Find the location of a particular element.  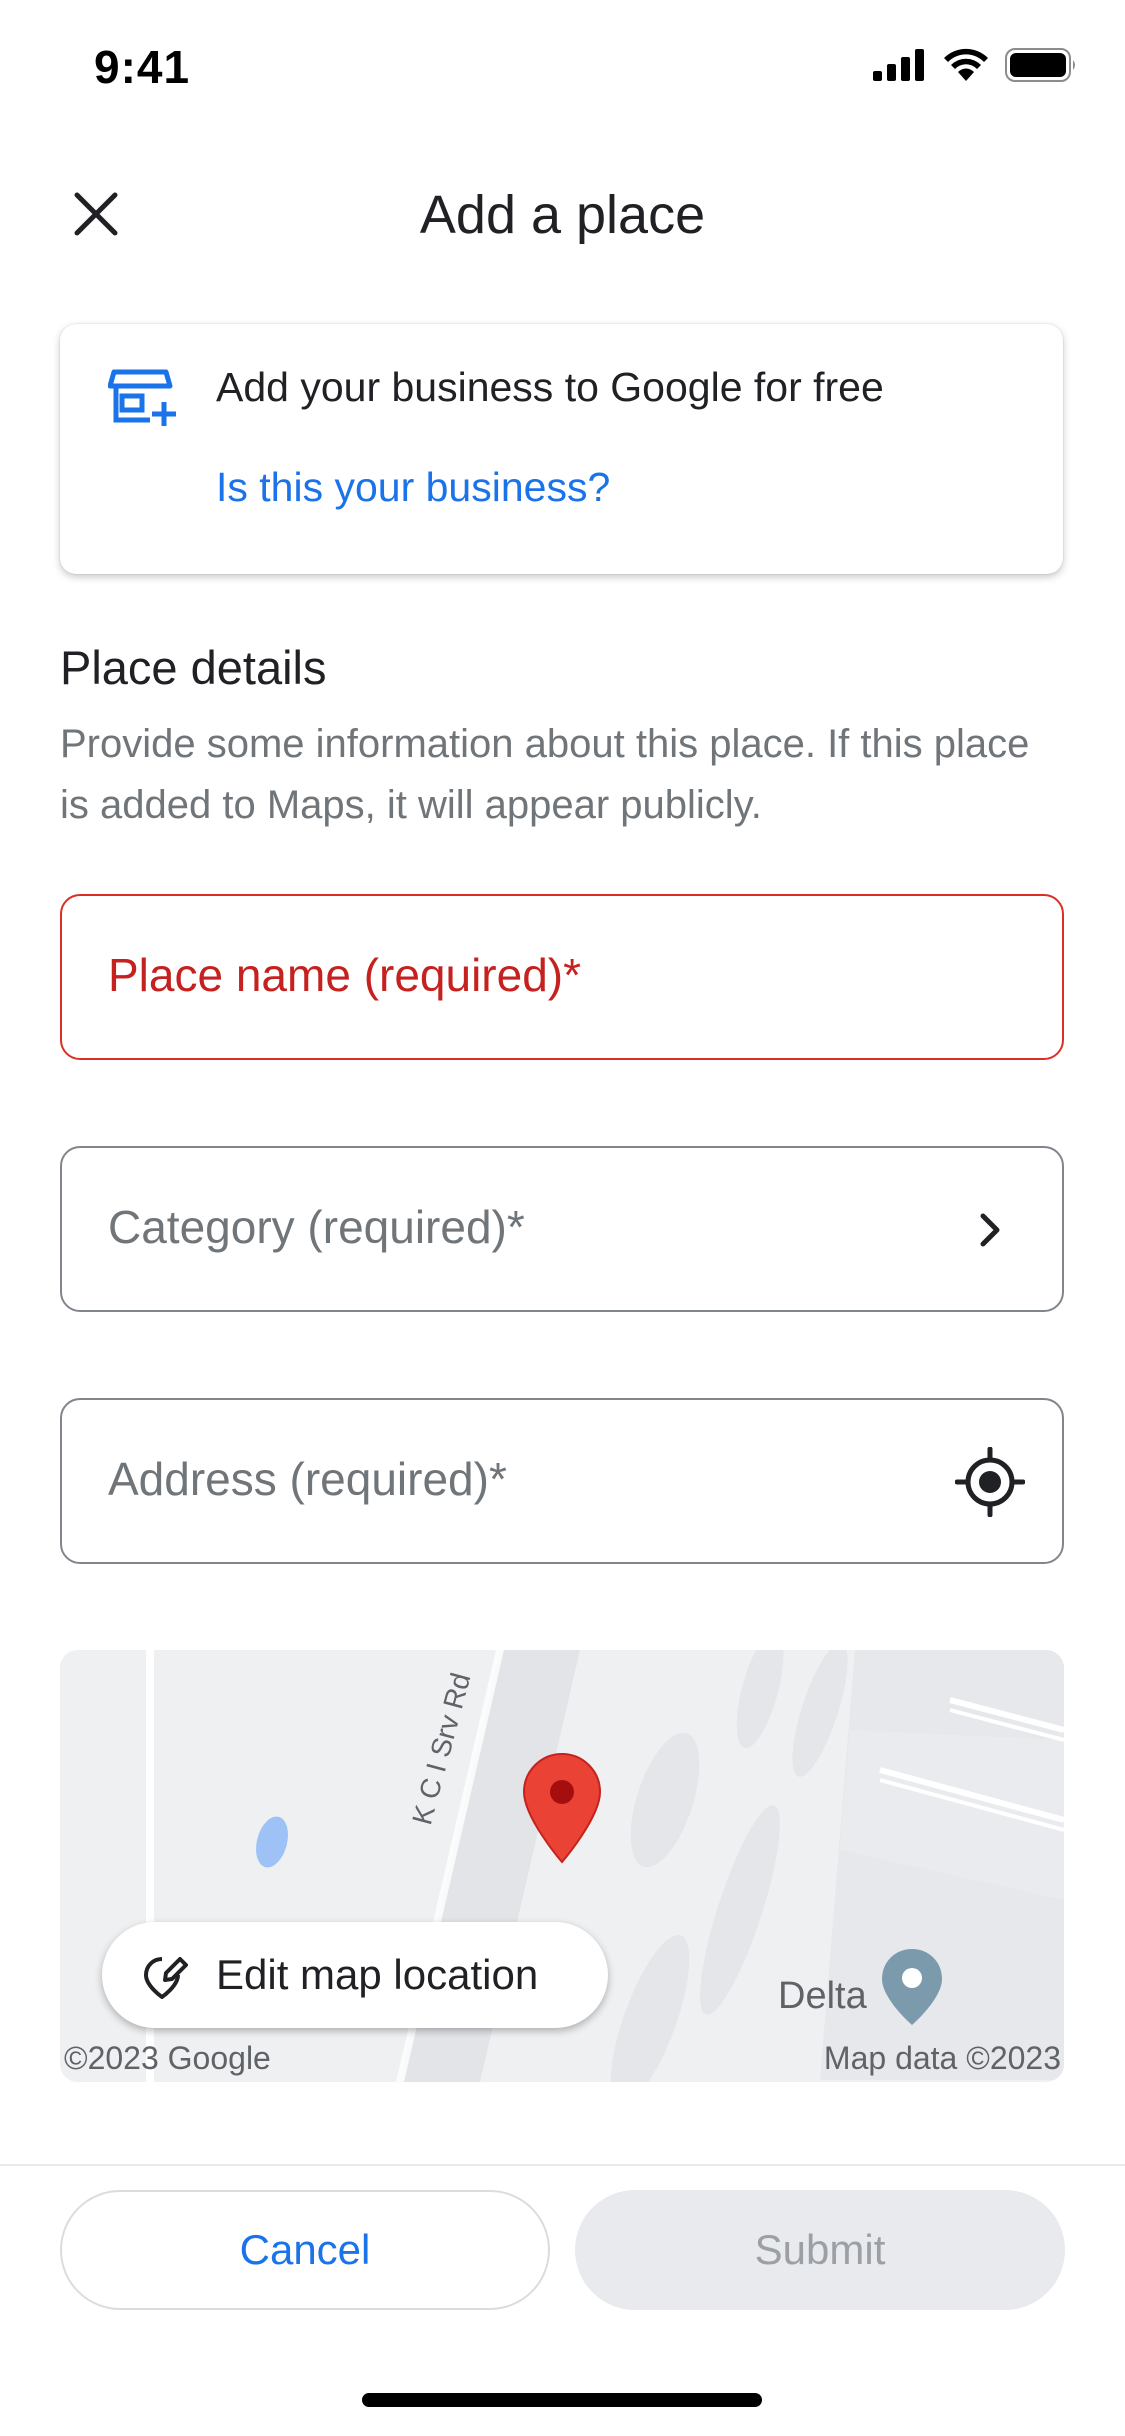

footer-divider is located at coordinates (562, 2165).